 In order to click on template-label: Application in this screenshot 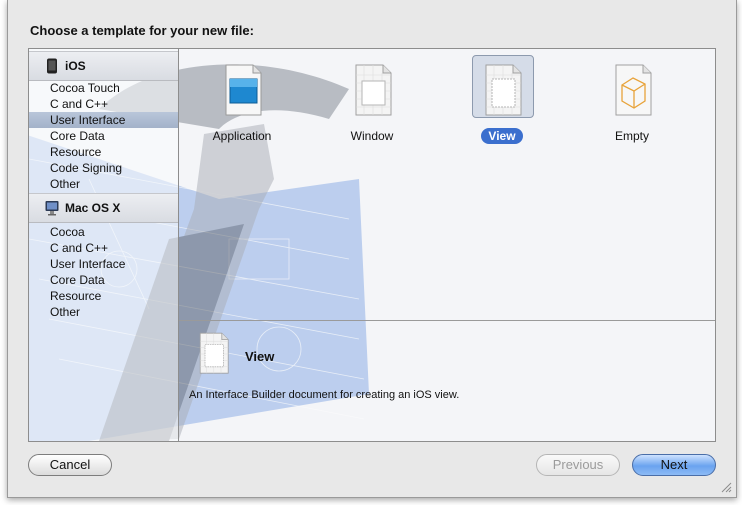, I will do `click(242, 136)`.